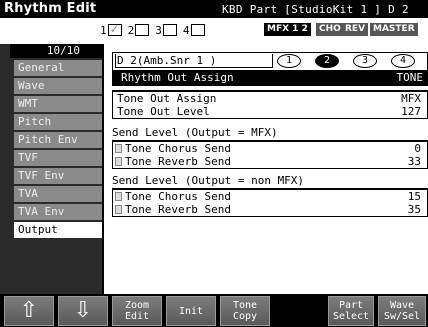  I want to click on tone-4-button: 4, so click(403, 61).